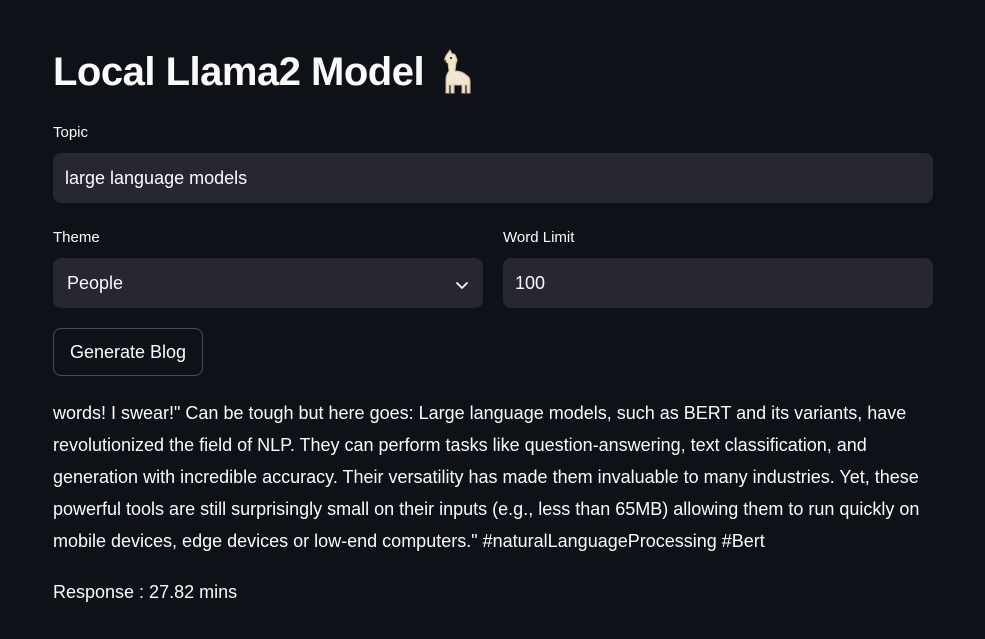 The height and width of the screenshot is (639, 985). I want to click on chevron-down-icon, so click(462, 283).